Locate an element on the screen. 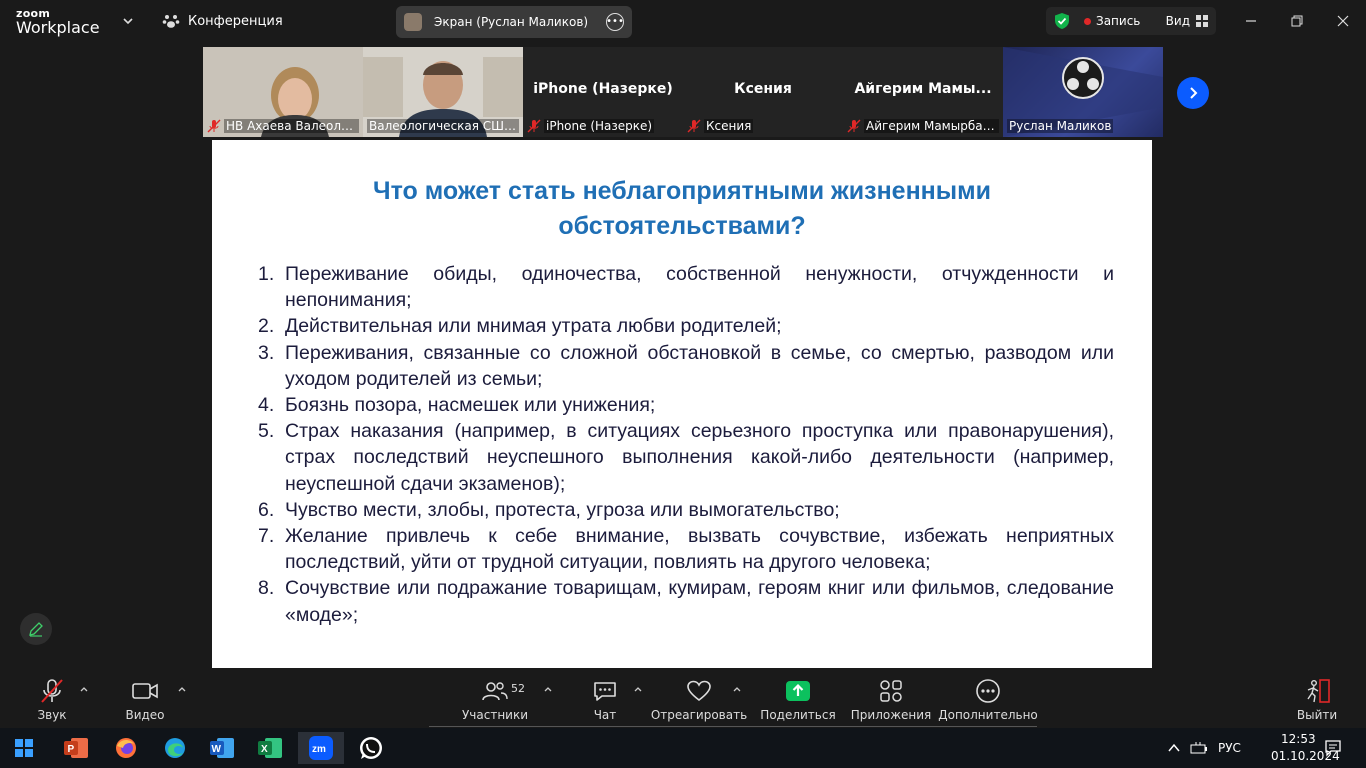  audio-label: Звук is located at coordinates (52, 715).